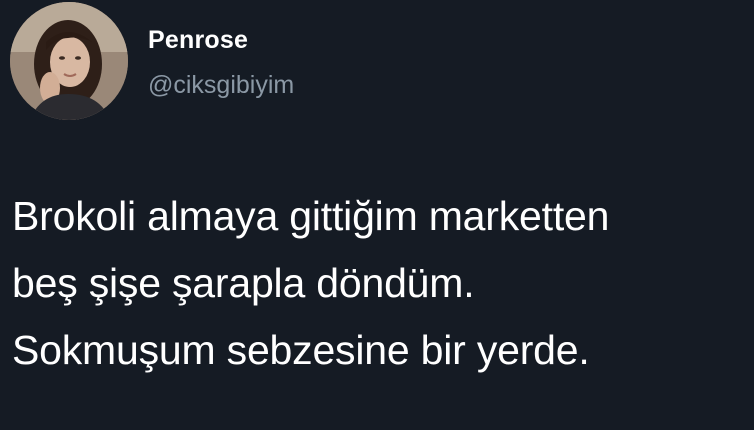 The width and height of the screenshot is (754, 430). I want to click on tweet-line-2: beş şişe şarapla döndüm., so click(243, 283).